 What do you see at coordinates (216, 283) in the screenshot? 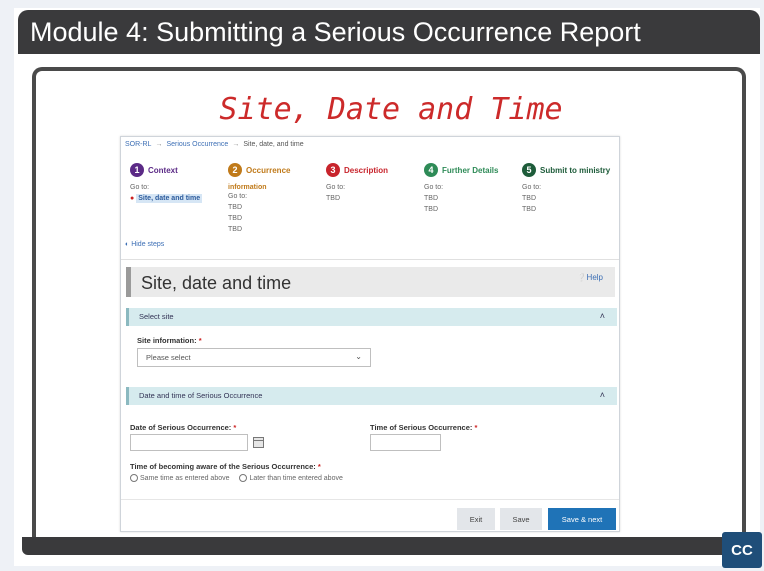
I see `page-title: Site, date and time` at bounding box center [216, 283].